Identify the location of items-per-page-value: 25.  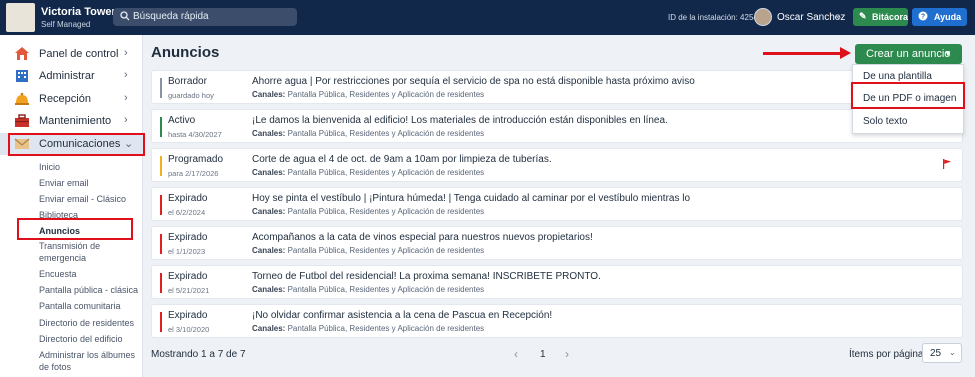
(936, 353).